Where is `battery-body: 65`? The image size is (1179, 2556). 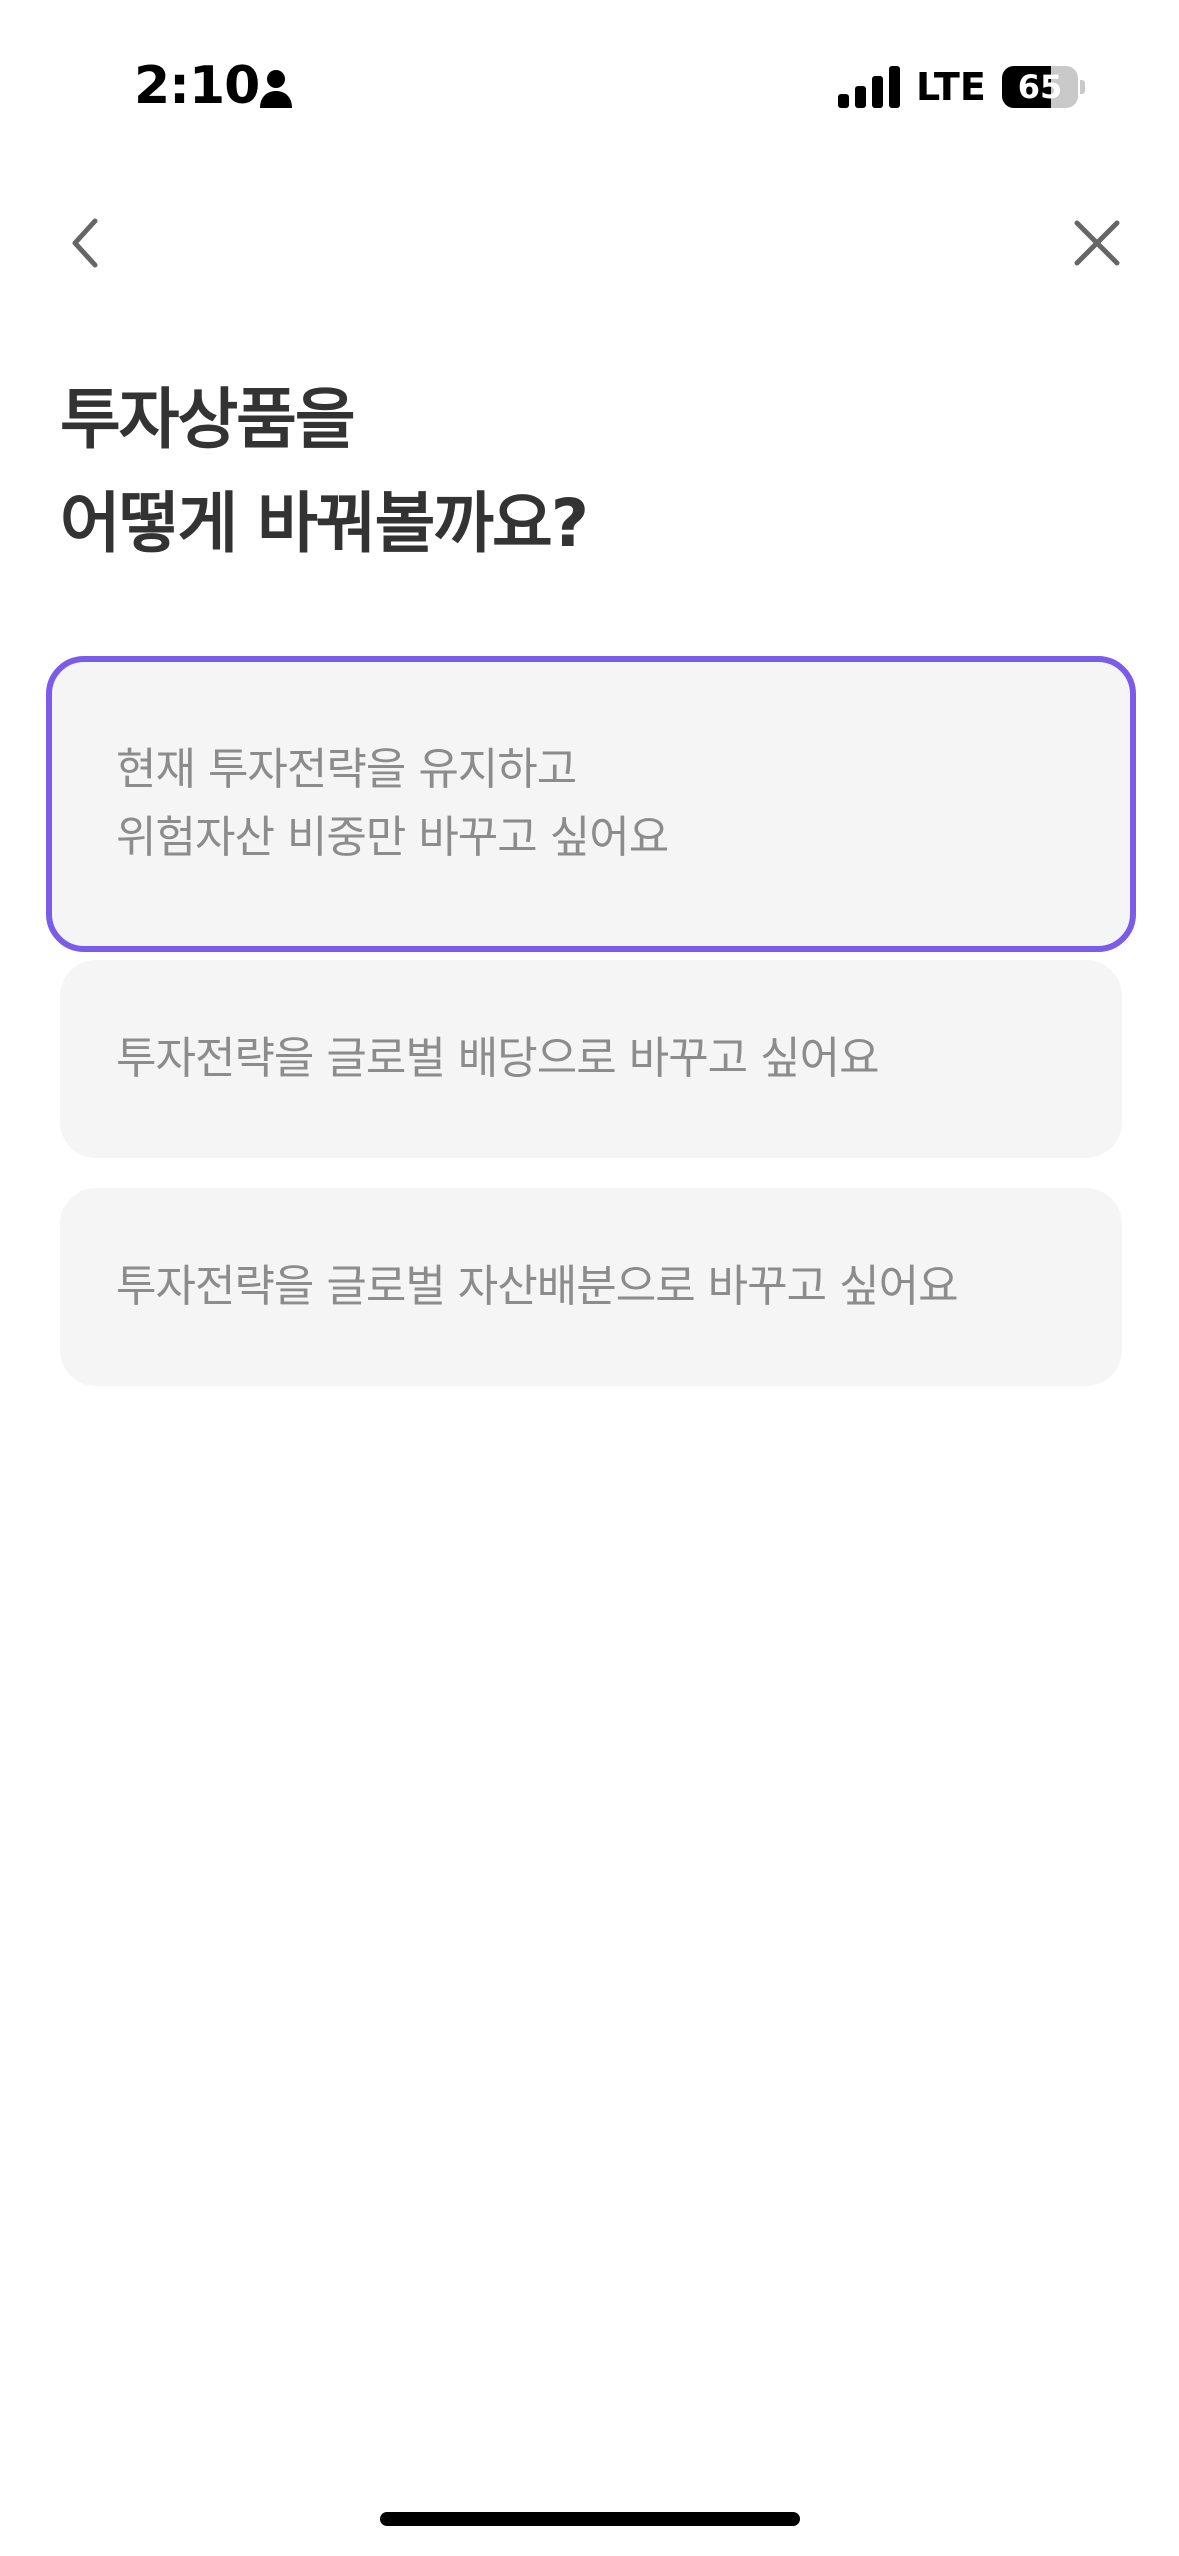 battery-body: 65 is located at coordinates (1040, 87).